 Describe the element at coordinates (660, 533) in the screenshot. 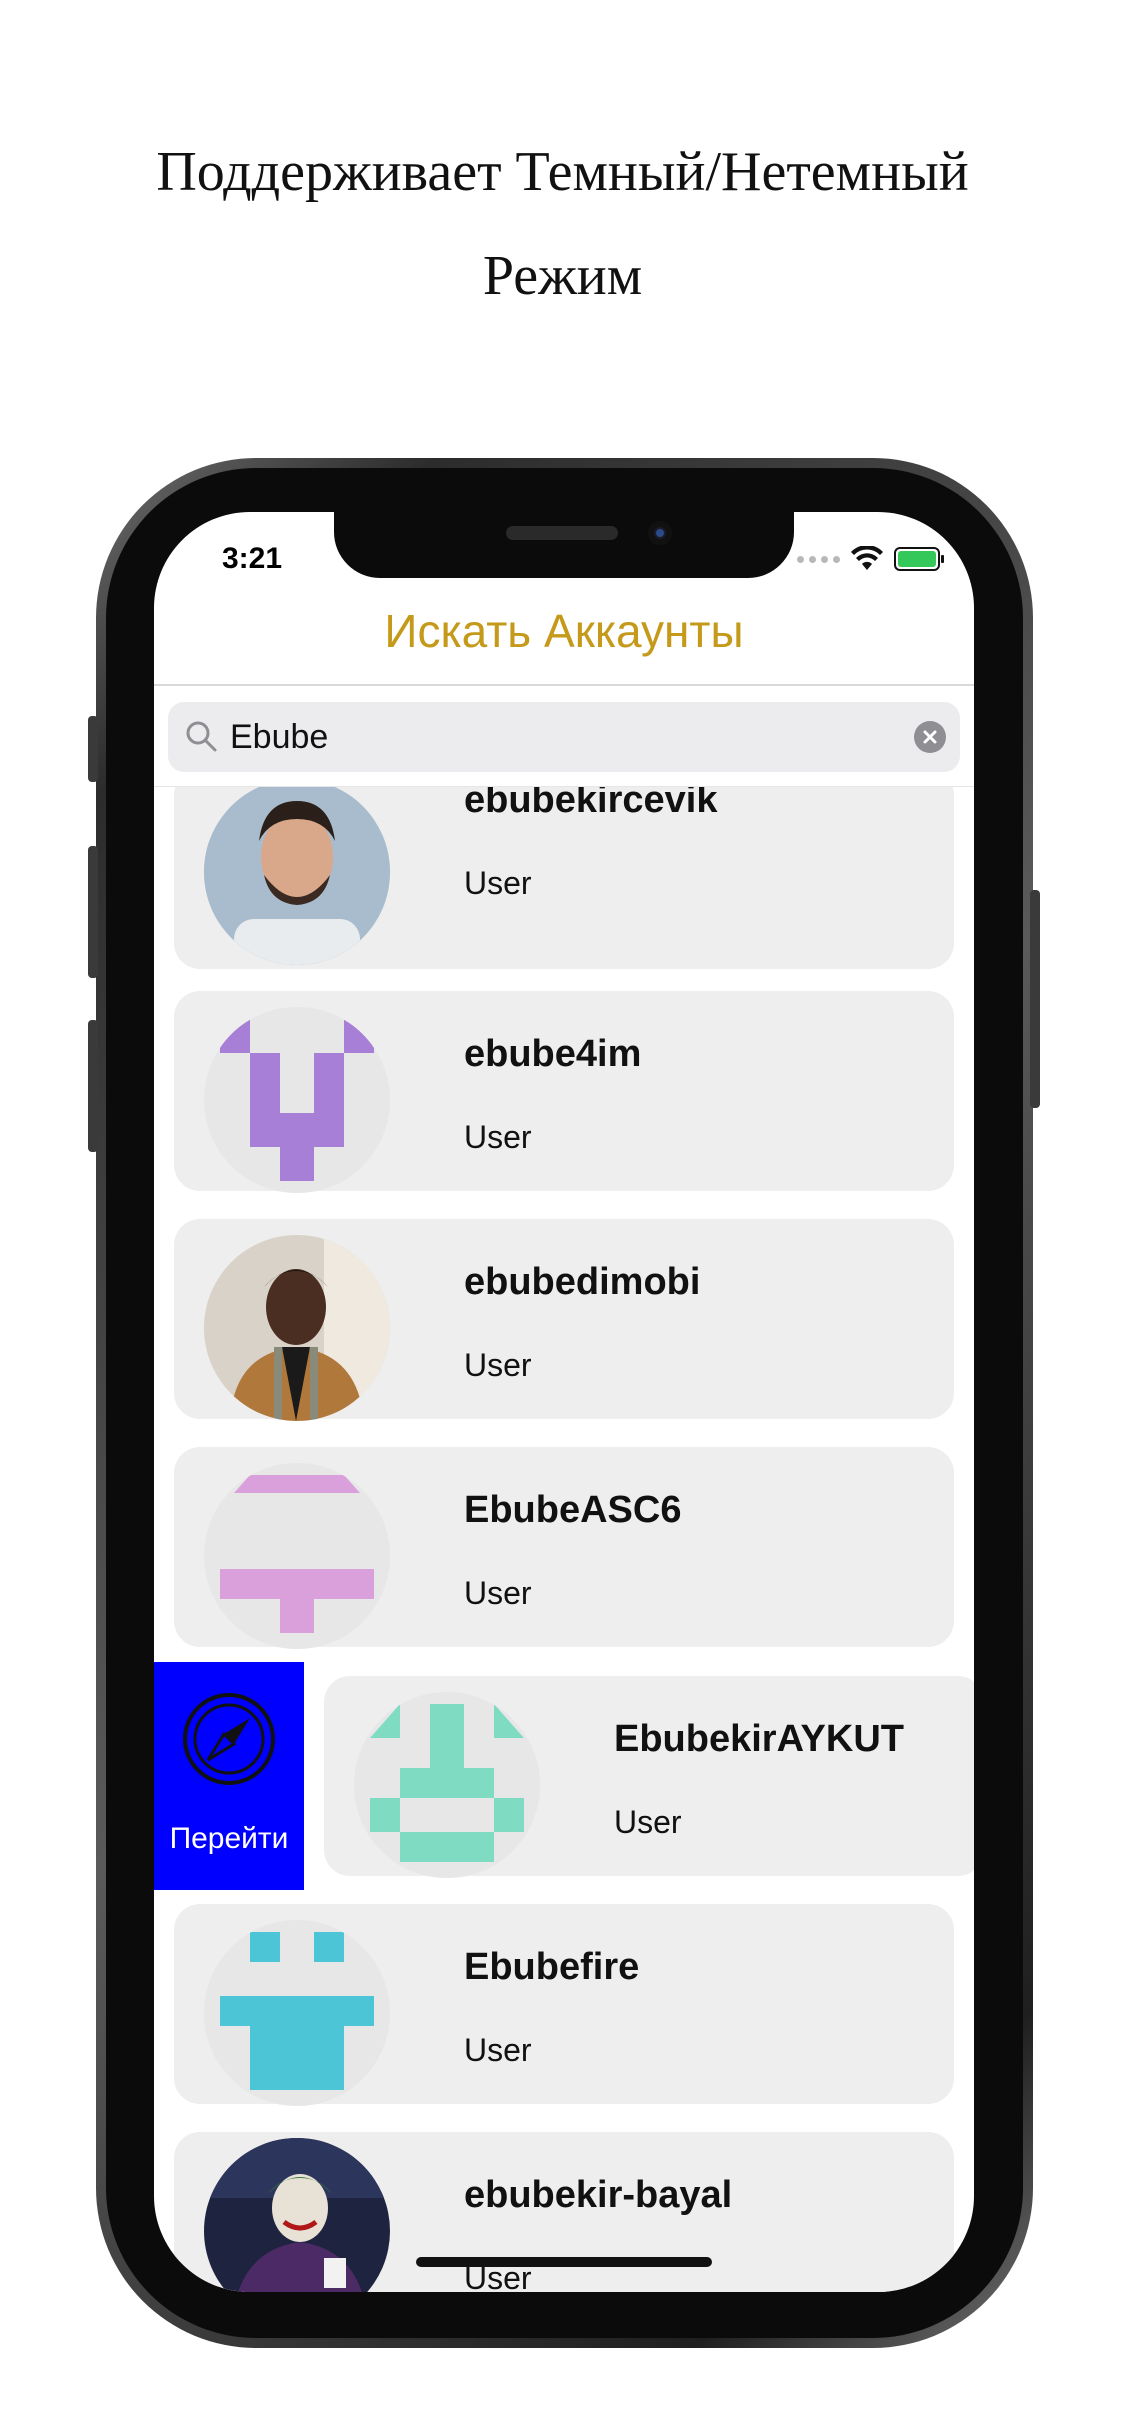

I see `front-camera` at that location.